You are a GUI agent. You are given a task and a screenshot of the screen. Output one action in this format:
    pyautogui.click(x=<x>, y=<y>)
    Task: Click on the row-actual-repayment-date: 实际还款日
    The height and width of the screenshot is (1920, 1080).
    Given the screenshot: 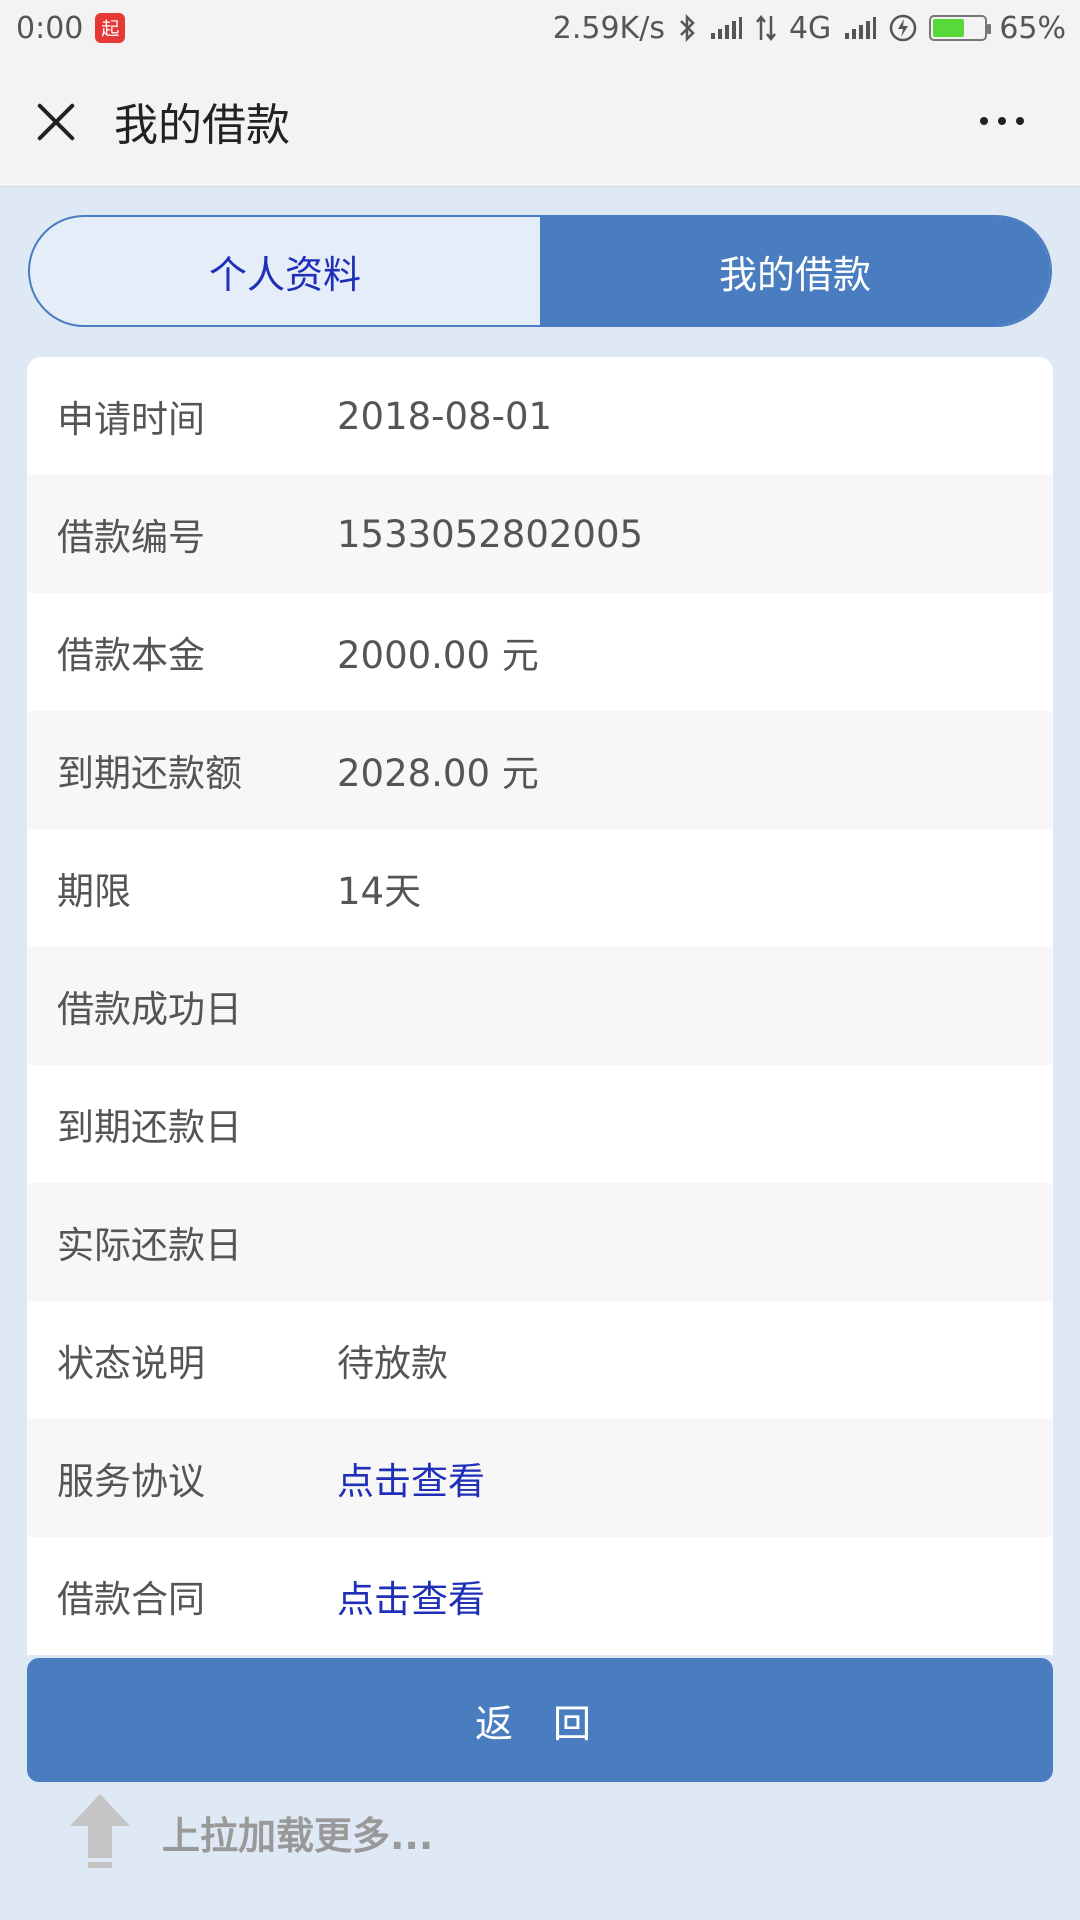 What is the action you would take?
    pyautogui.click(x=540, y=1242)
    